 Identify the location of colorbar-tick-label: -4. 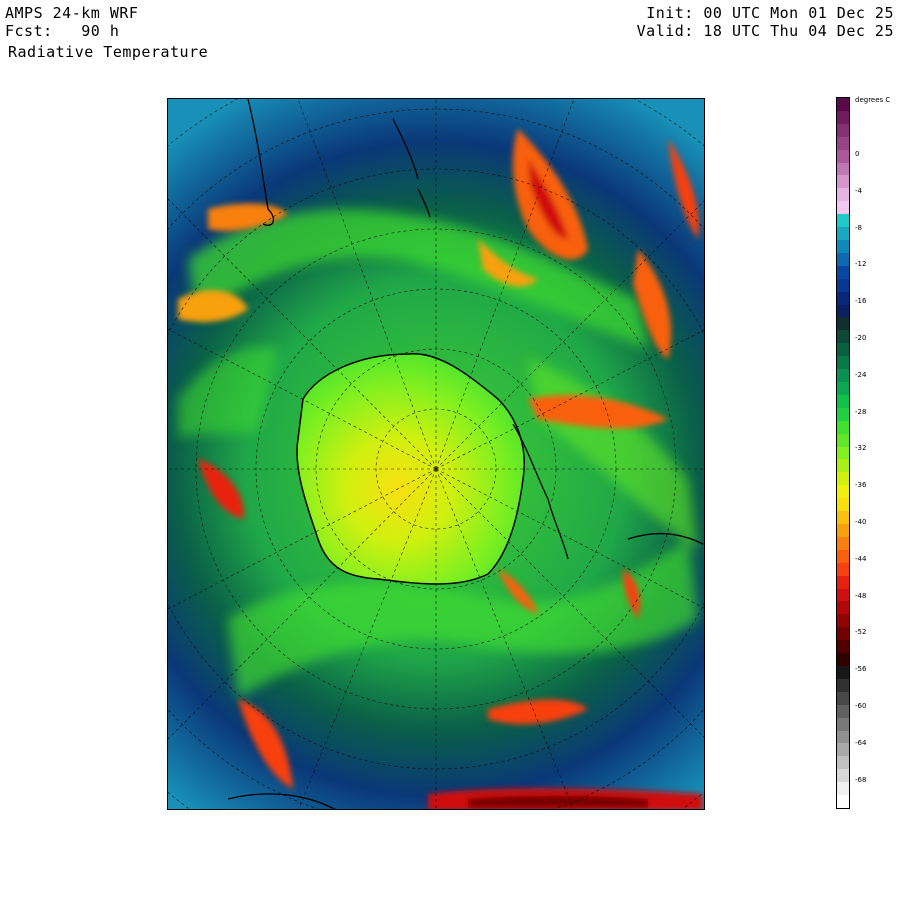
(858, 190).